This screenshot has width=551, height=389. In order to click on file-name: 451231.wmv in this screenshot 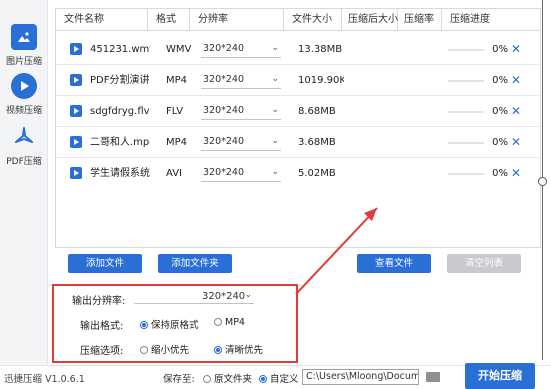, I will do `click(120, 49)`.